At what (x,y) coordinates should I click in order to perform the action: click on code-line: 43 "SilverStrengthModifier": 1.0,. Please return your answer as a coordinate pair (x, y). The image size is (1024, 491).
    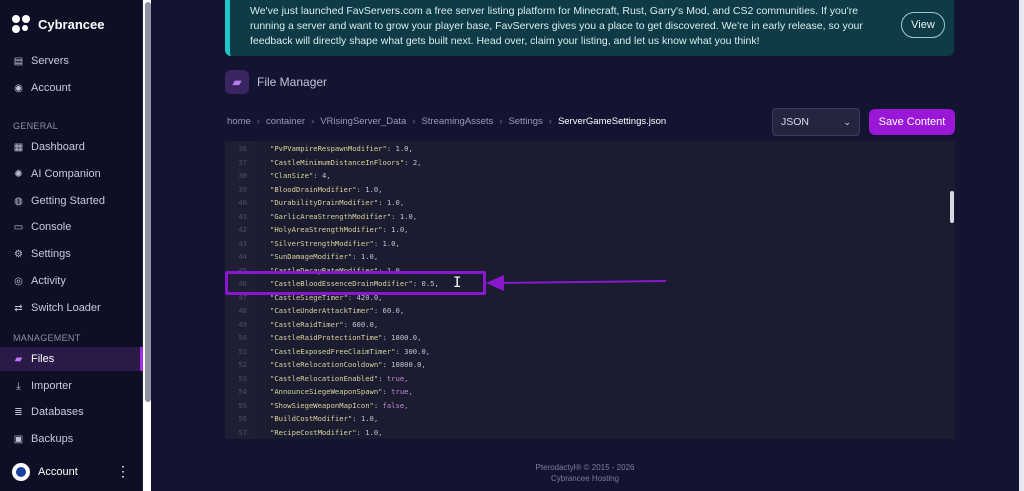
    Looking at the image, I should click on (585, 244).